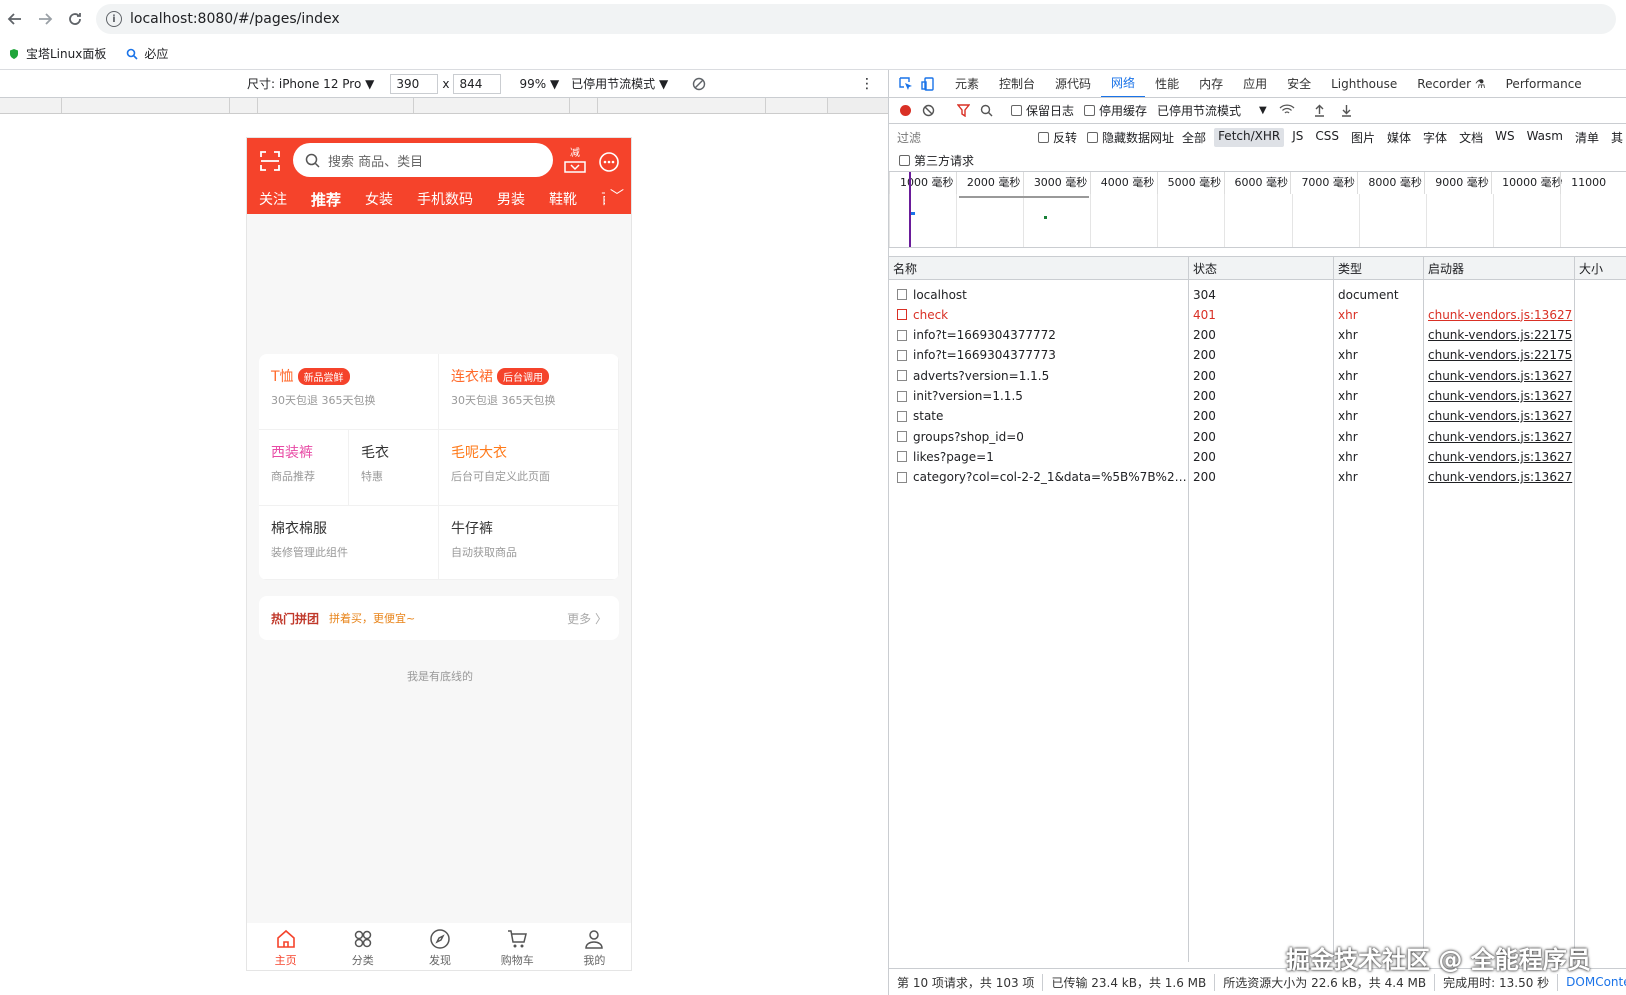  What do you see at coordinates (1504, 137) in the screenshot?
I see `type-filter: WS` at bounding box center [1504, 137].